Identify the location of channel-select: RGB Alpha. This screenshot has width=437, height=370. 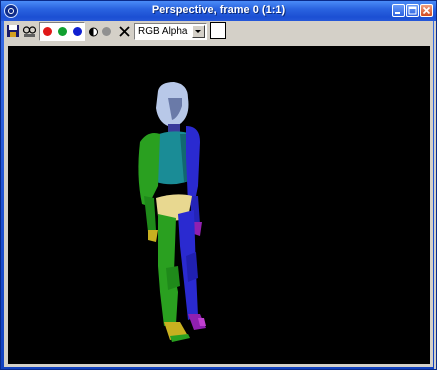
(170, 31).